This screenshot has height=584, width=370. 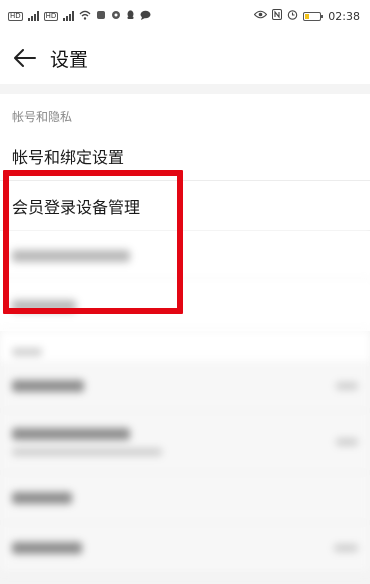 What do you see at coordinates (185, 16) in the screenshot?
I see `status-bar: HD HD 02:38` at bounding box center [185, 16].